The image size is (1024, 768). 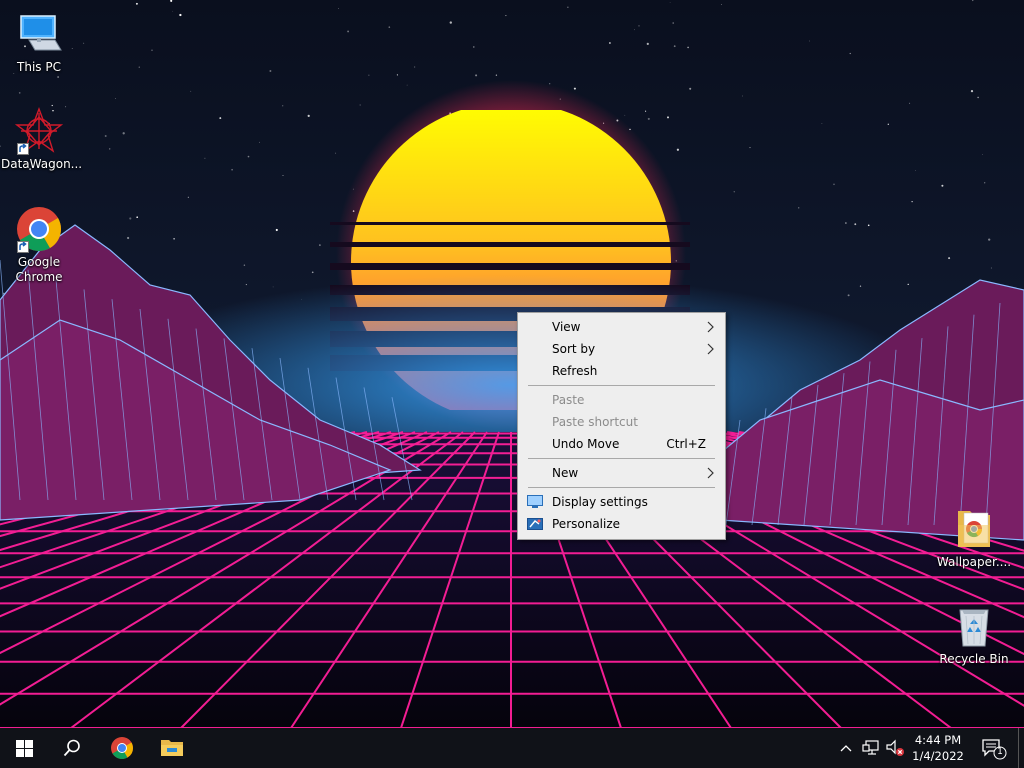 What do you see at coordinates (994, 749) in the screenshot?
I see `action-center-button: 1` at bounding box center [994, 749].